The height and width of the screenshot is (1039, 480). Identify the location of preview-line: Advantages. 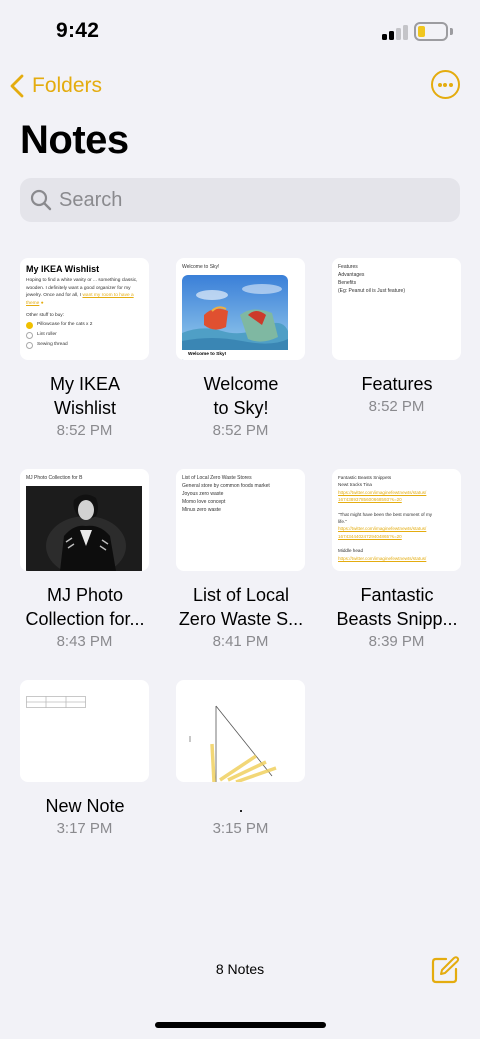
(351, 275).